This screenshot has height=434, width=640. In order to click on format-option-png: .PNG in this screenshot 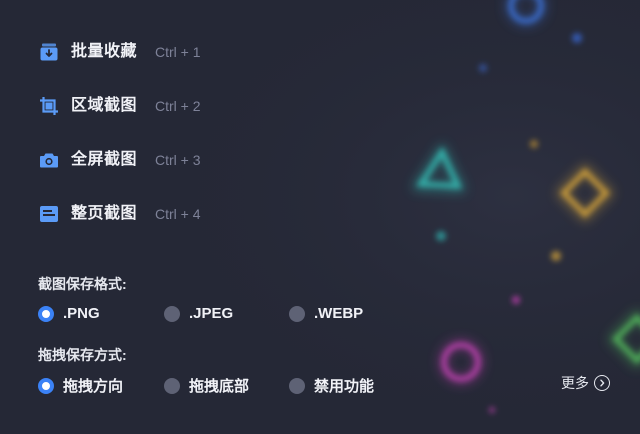, I will do `click(101, 313)`.